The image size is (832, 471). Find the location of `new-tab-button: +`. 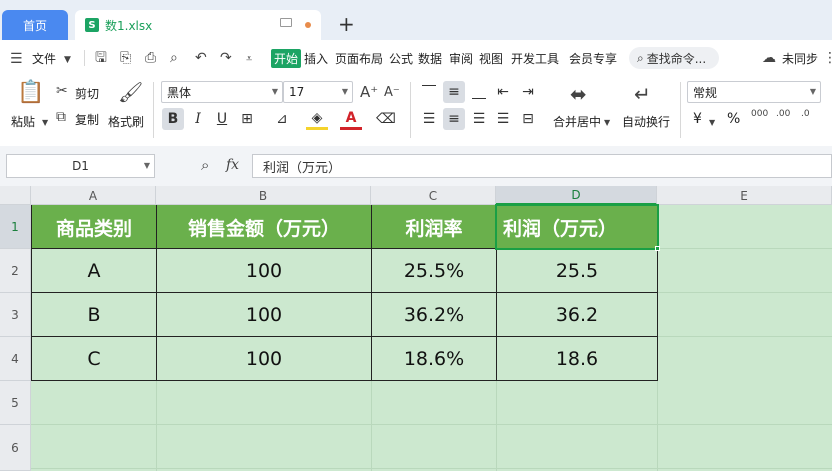

new-tab-button: + is located at coordinates (346, 24).